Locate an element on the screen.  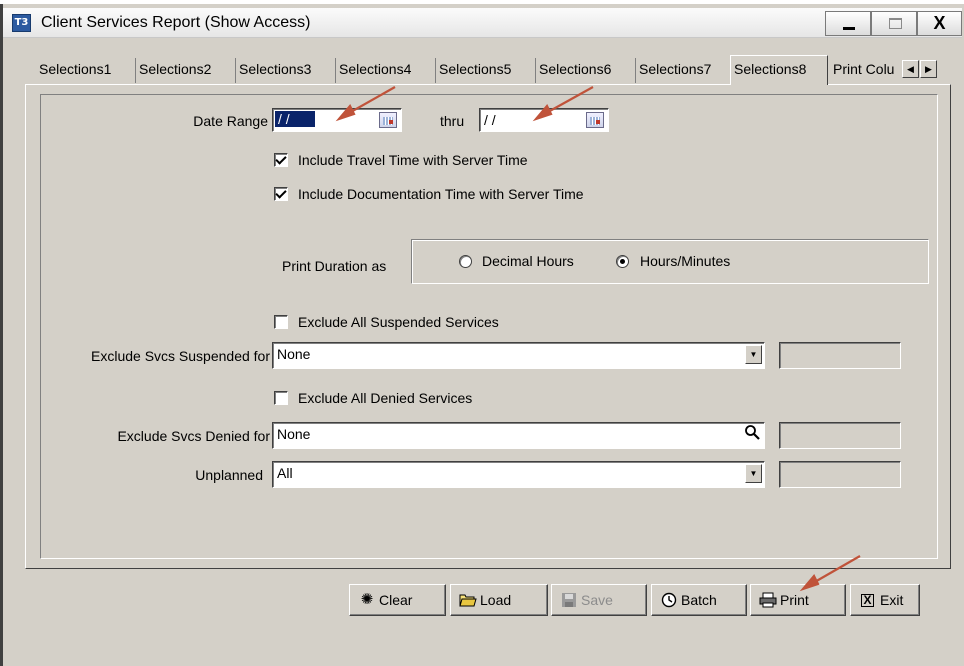
close-icon: X is located at coordinates (939, 23).